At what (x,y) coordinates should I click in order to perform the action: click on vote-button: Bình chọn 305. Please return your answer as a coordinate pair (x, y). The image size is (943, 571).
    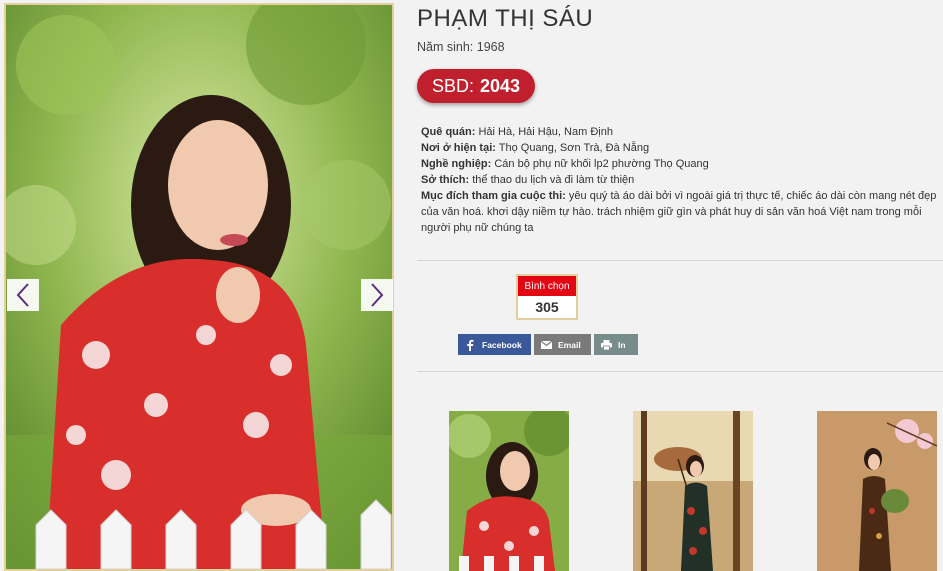
    Looking at the image, I should click on (547, 297).